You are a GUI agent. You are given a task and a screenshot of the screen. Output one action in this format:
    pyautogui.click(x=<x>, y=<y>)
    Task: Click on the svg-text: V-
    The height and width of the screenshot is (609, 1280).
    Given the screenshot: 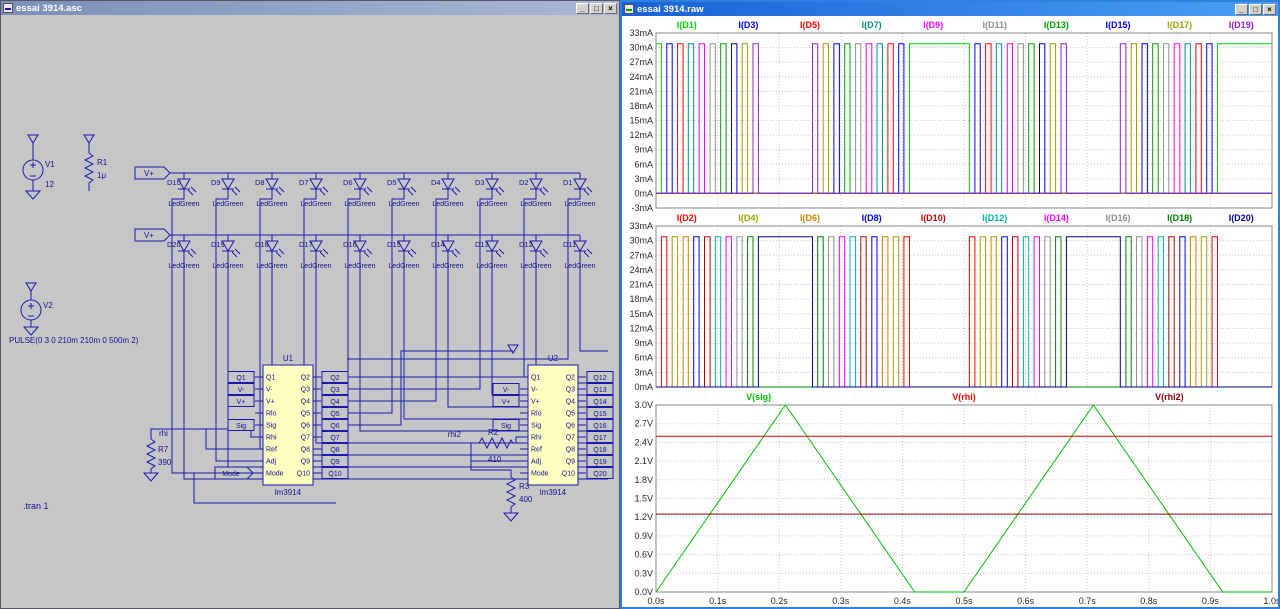 What is the action you would take?
    pyautogui.click(x=241, y=390)
    